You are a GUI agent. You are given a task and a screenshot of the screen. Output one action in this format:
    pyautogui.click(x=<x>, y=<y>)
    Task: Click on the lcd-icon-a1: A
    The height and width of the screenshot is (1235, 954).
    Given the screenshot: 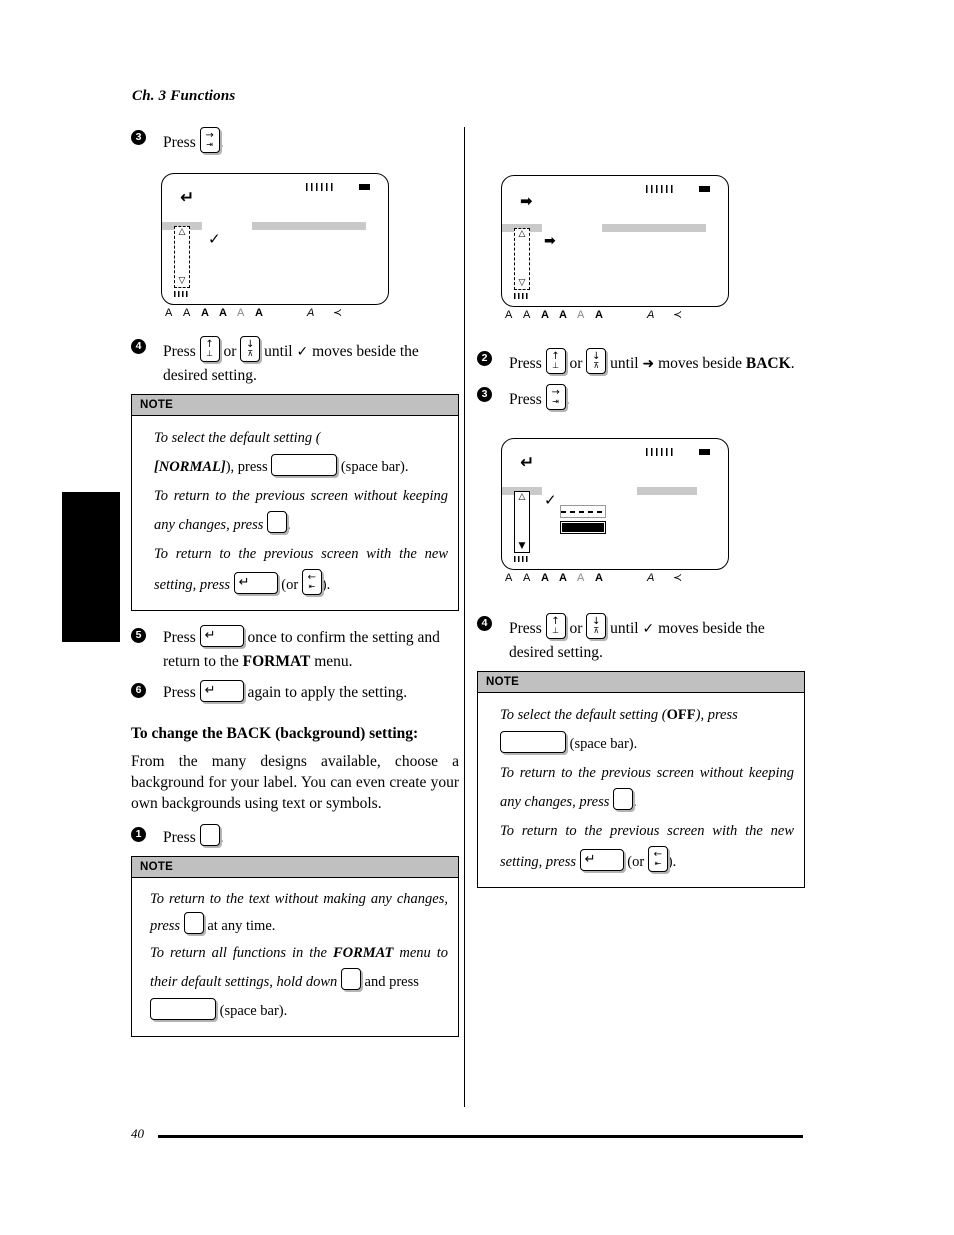 What is the action you would take?
    pyautogui.click(x=169, y=313)
    